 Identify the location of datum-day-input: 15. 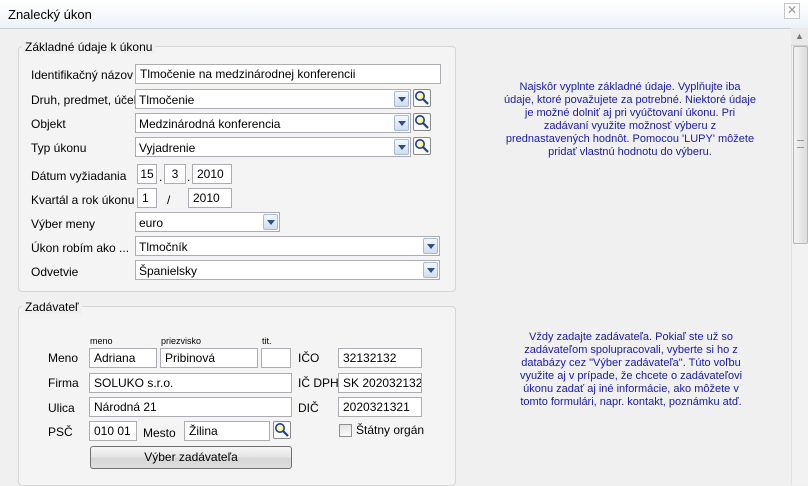
(147, 174).